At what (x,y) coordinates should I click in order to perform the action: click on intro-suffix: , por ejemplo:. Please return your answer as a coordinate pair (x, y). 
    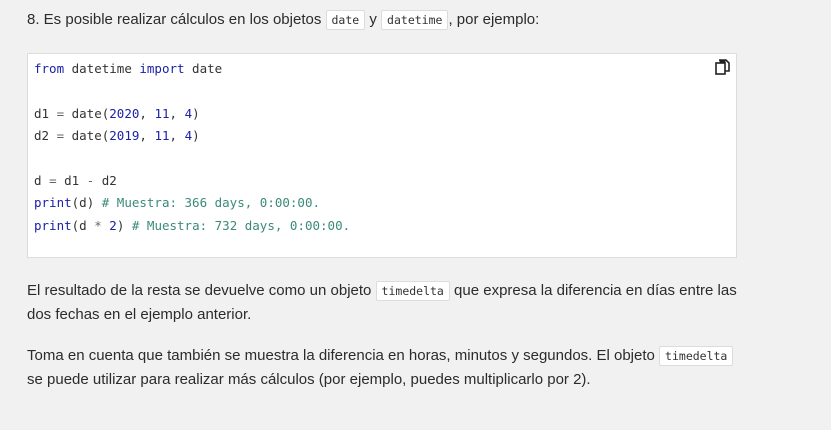
    Looking at the image, I should click on (494, 19).